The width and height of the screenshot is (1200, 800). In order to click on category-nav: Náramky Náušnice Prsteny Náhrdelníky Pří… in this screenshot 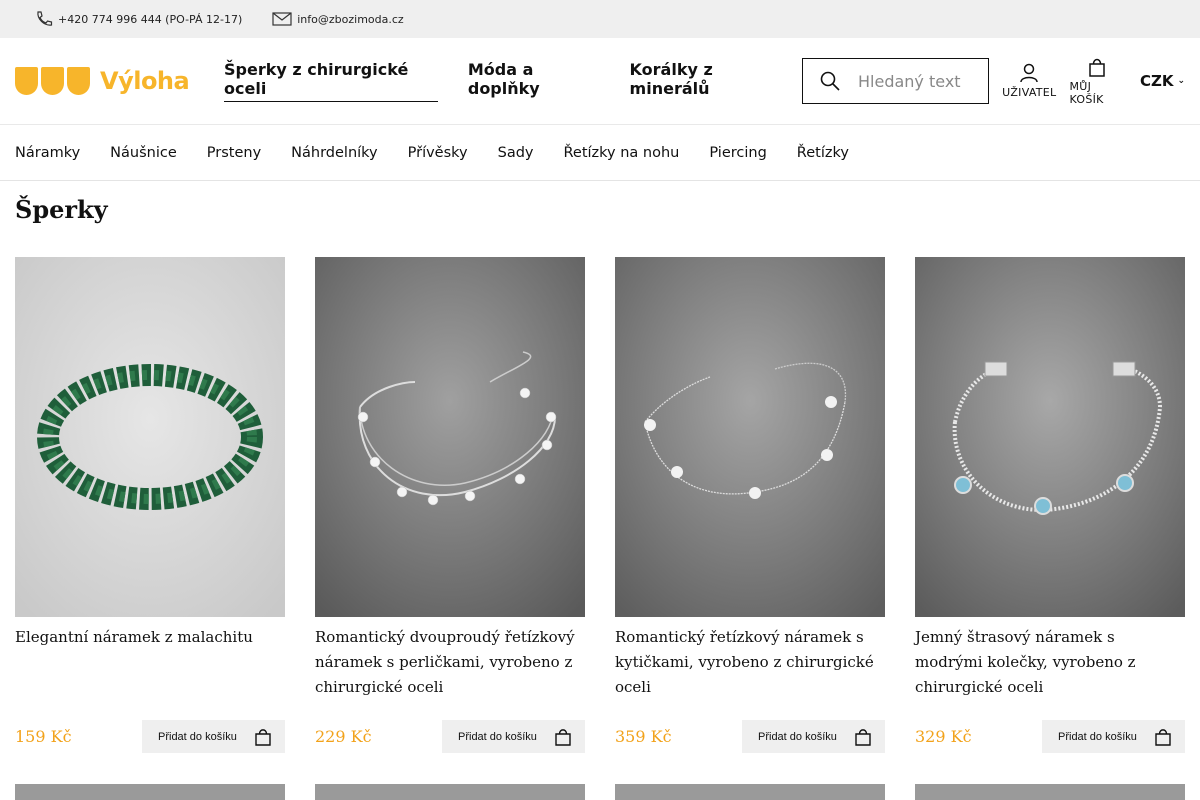, I will do `click(600, 153)`.